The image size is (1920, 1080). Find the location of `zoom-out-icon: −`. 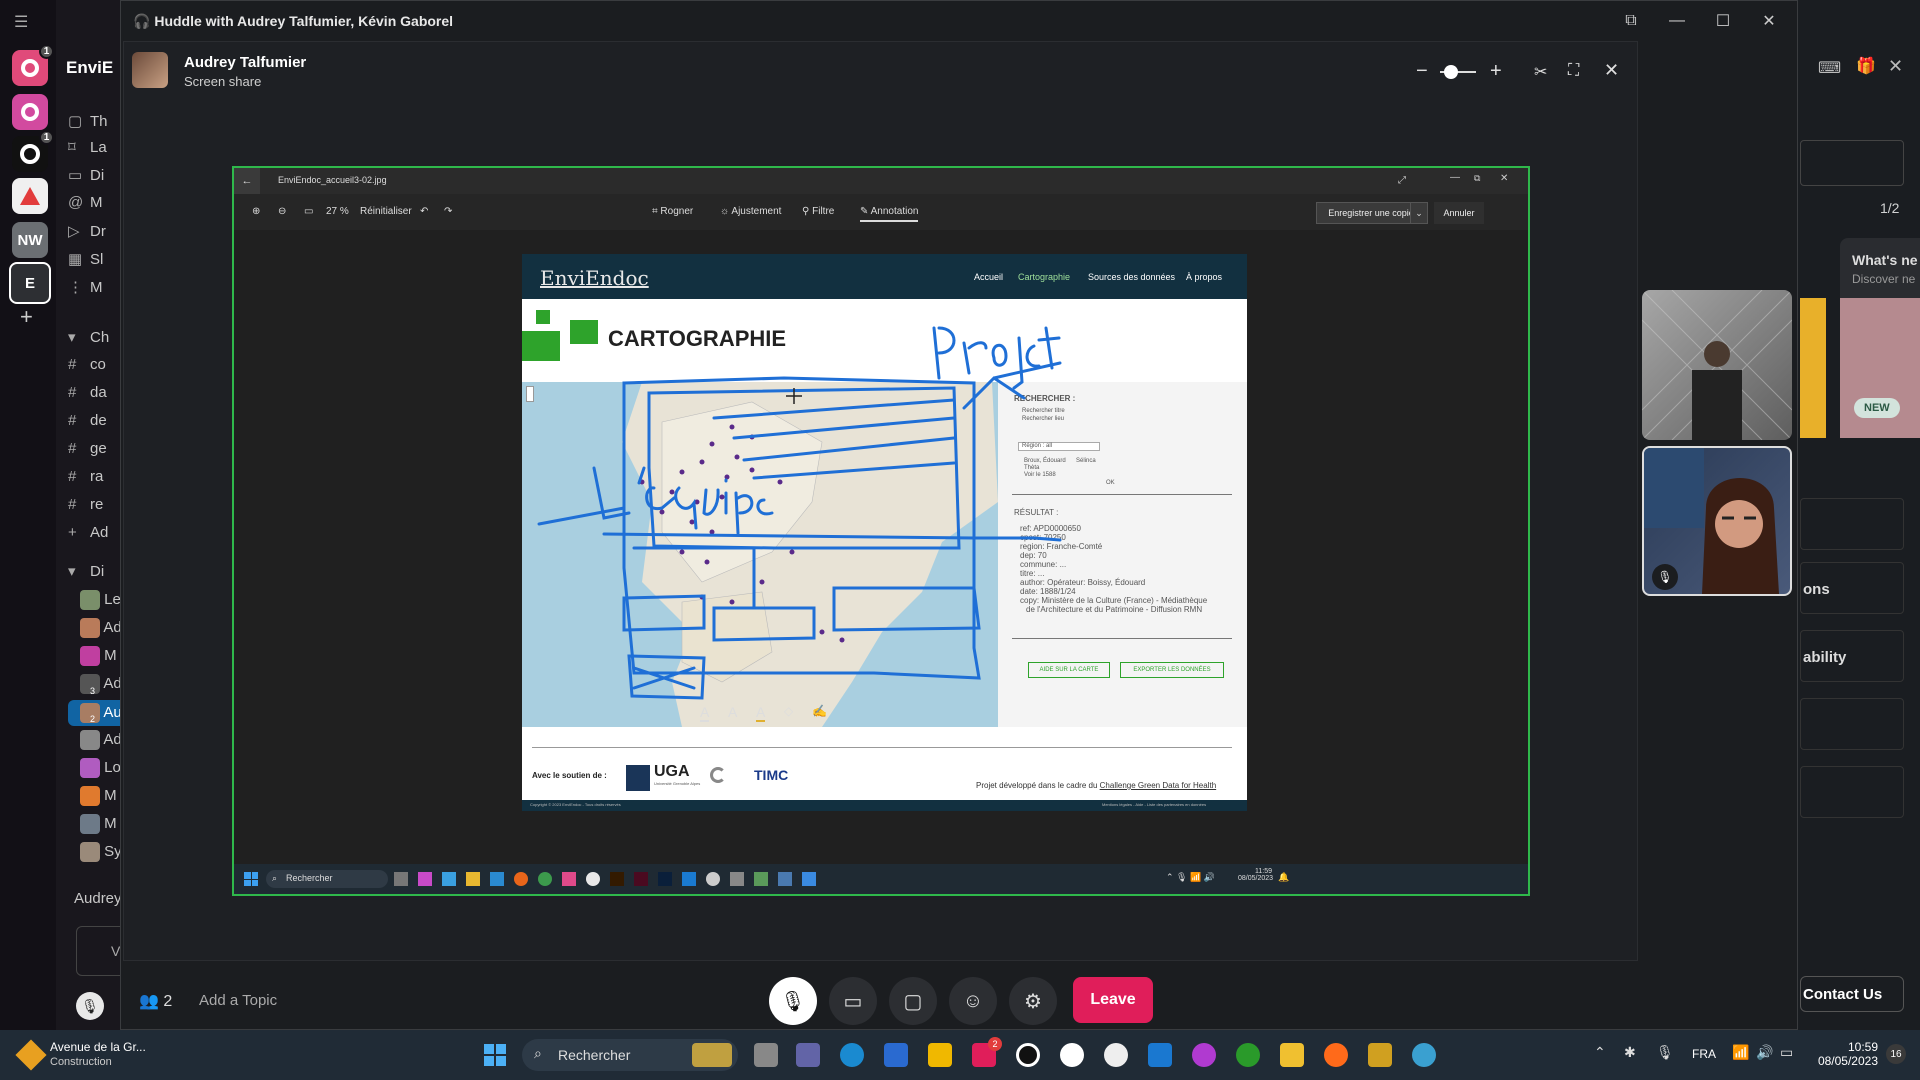

zoom-out-icon: − is located at coordinates (1422, 71).